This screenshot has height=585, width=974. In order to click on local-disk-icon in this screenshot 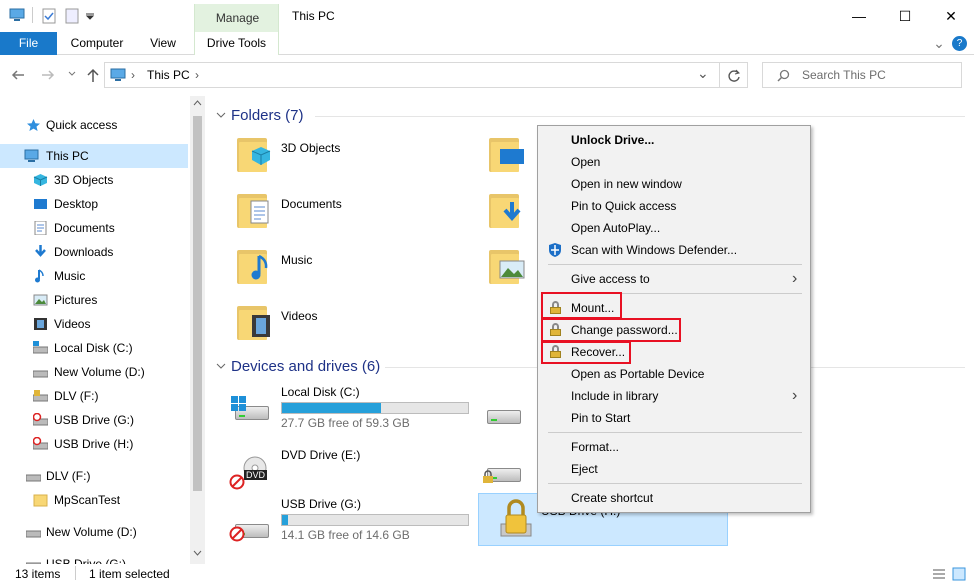, I will do `click(251, 410)`.